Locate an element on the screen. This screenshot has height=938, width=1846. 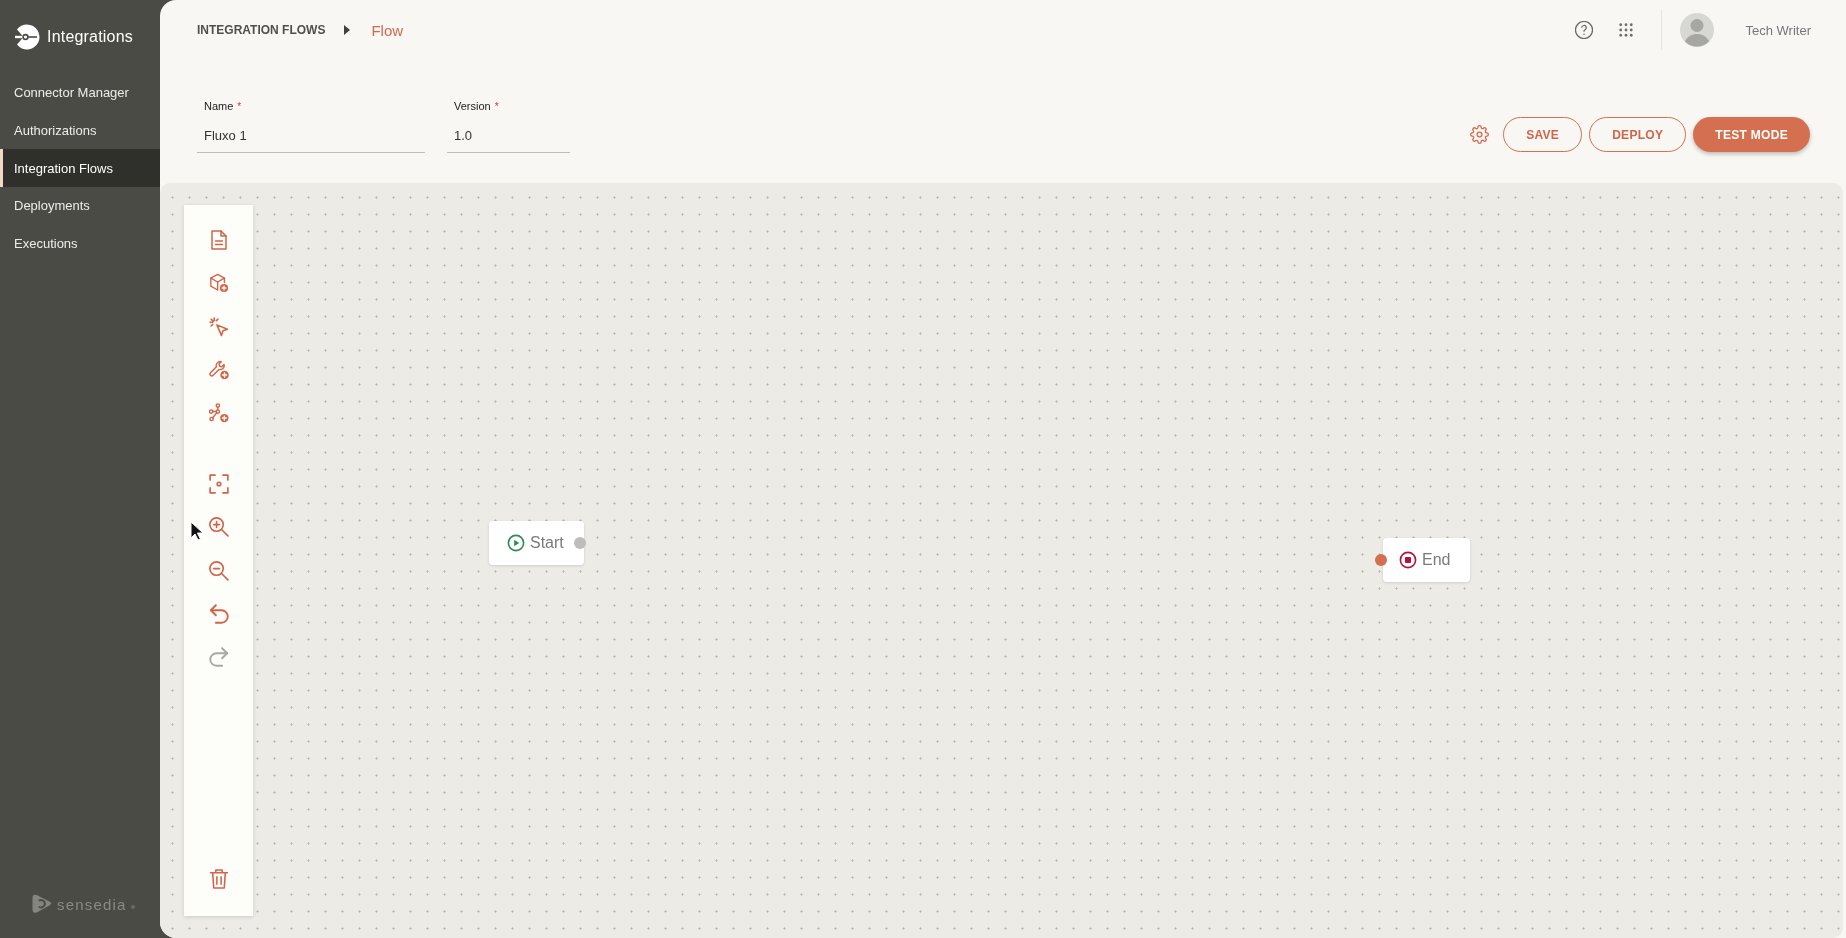
connection-handle is located at coordinates (1381, 560).